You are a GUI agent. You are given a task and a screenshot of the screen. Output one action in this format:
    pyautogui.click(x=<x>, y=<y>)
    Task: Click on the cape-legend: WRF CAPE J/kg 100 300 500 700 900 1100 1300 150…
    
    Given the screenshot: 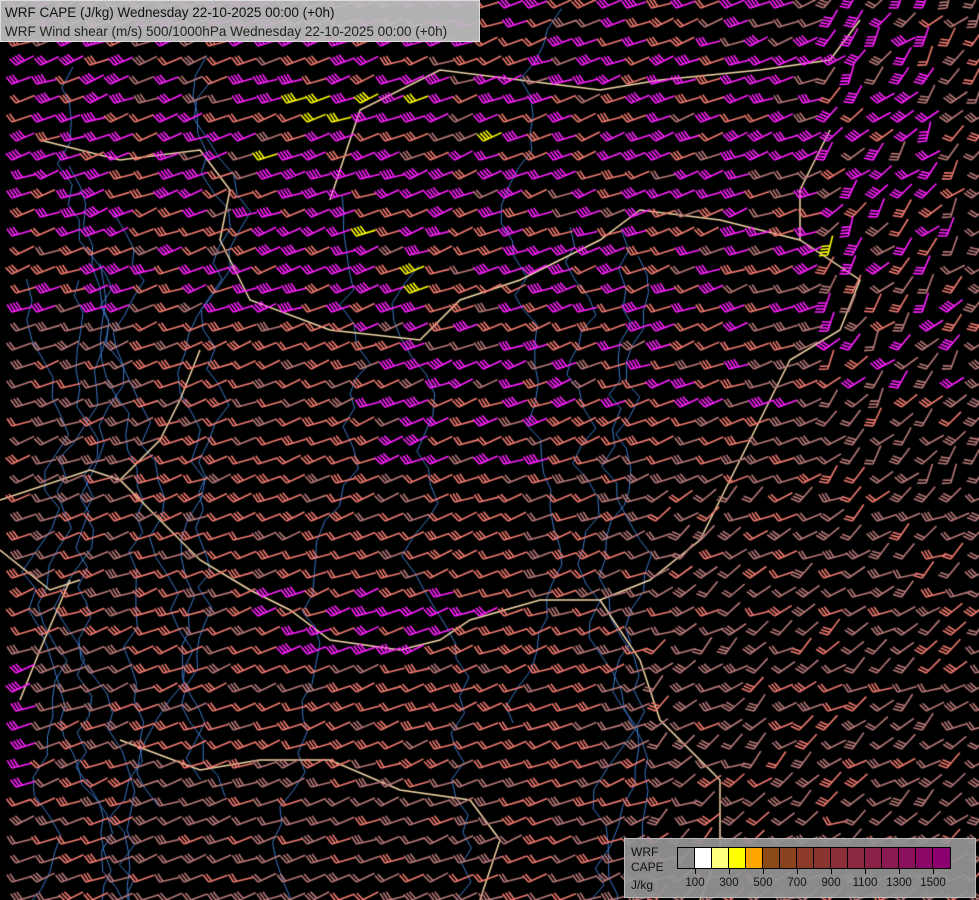 What is the action you would take?
    pyautogui.click(x=800, y=868)
    